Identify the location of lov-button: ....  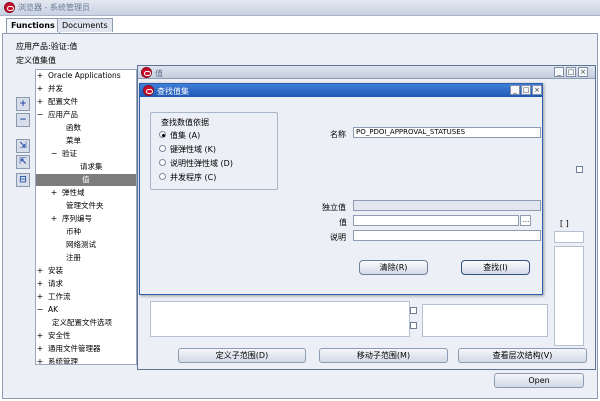
(525, 220).